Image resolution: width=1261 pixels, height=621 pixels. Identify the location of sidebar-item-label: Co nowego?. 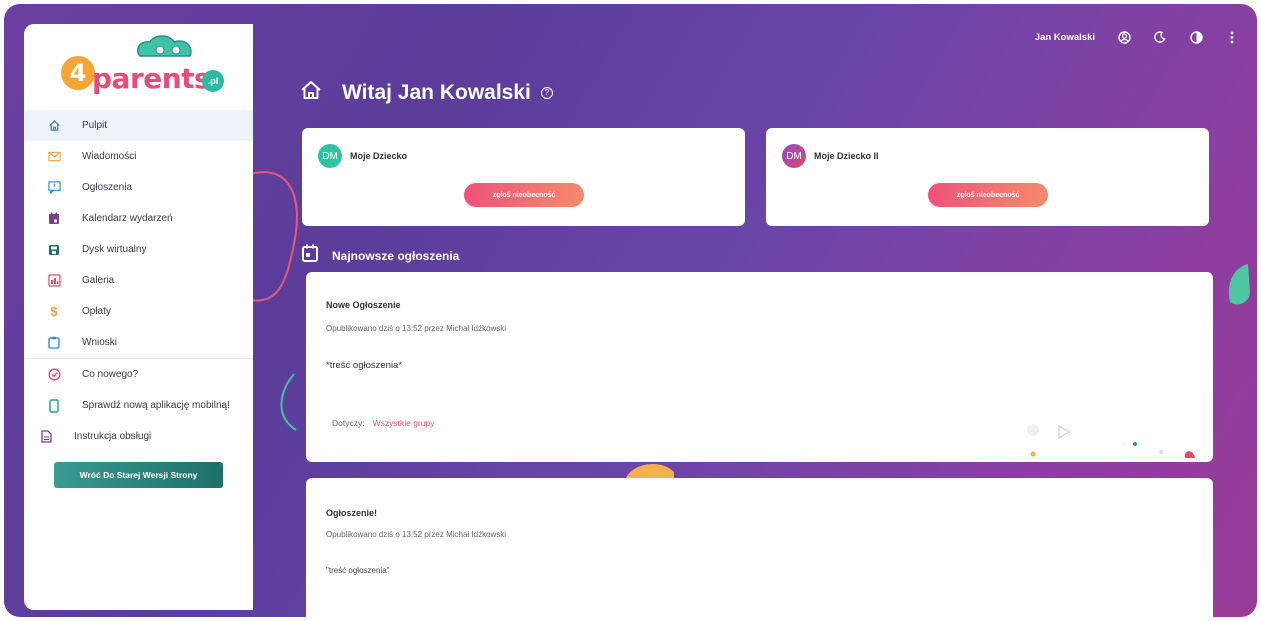
(110, 374).